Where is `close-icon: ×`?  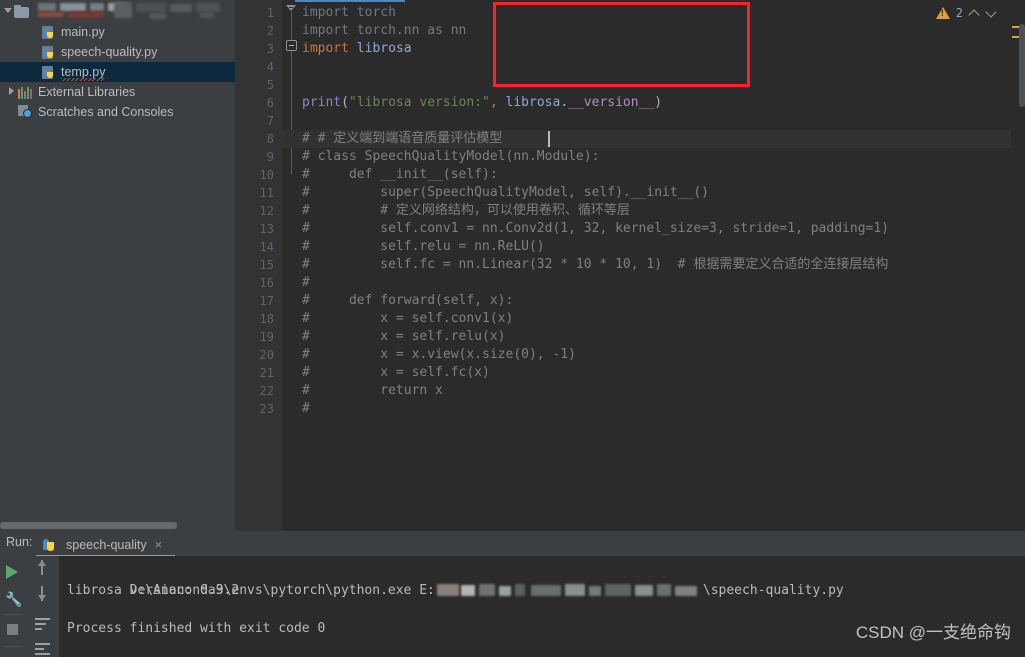 close-icon: × is located at coordinates (159, 544).